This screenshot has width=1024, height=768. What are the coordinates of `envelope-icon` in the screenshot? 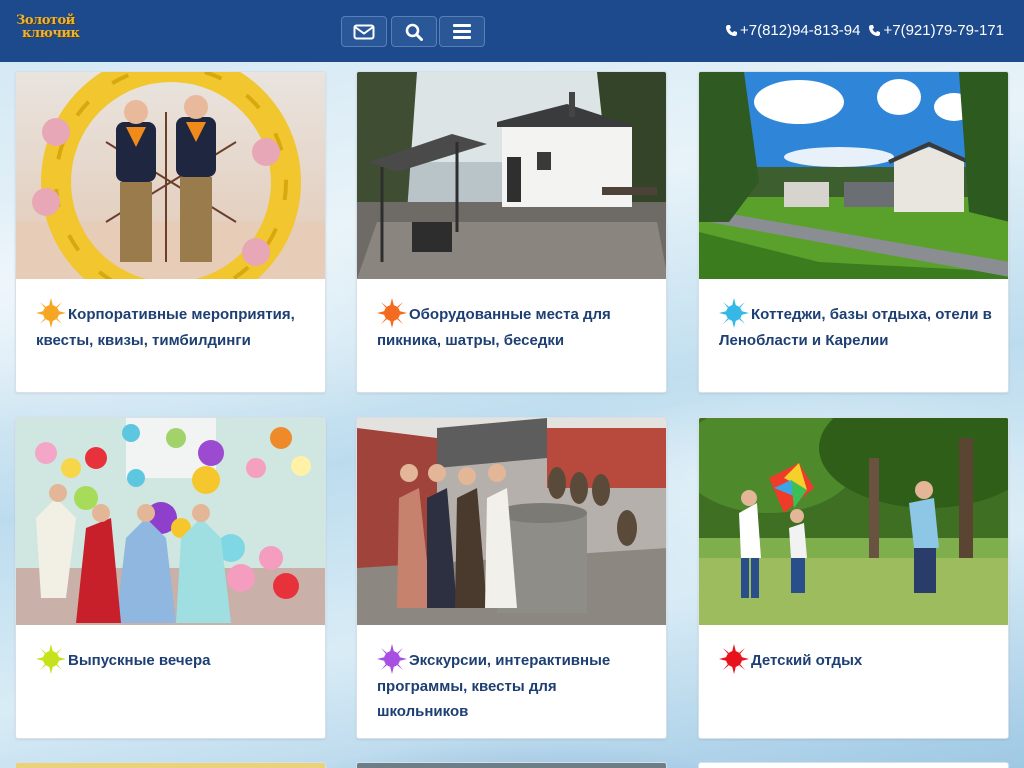 It's located at (364, 31).